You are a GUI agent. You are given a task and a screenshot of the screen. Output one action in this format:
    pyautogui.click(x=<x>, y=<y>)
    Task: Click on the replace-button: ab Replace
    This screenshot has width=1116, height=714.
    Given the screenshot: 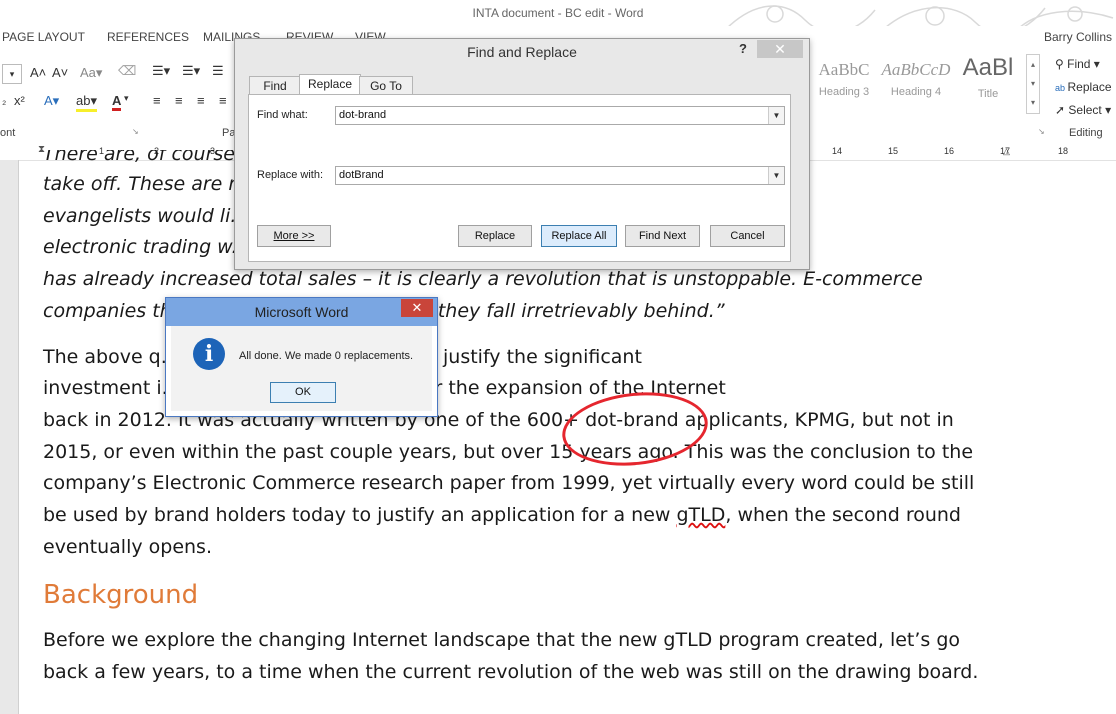 What is the action you would take?
    pyautogui.click(x=1085, y=88)
    